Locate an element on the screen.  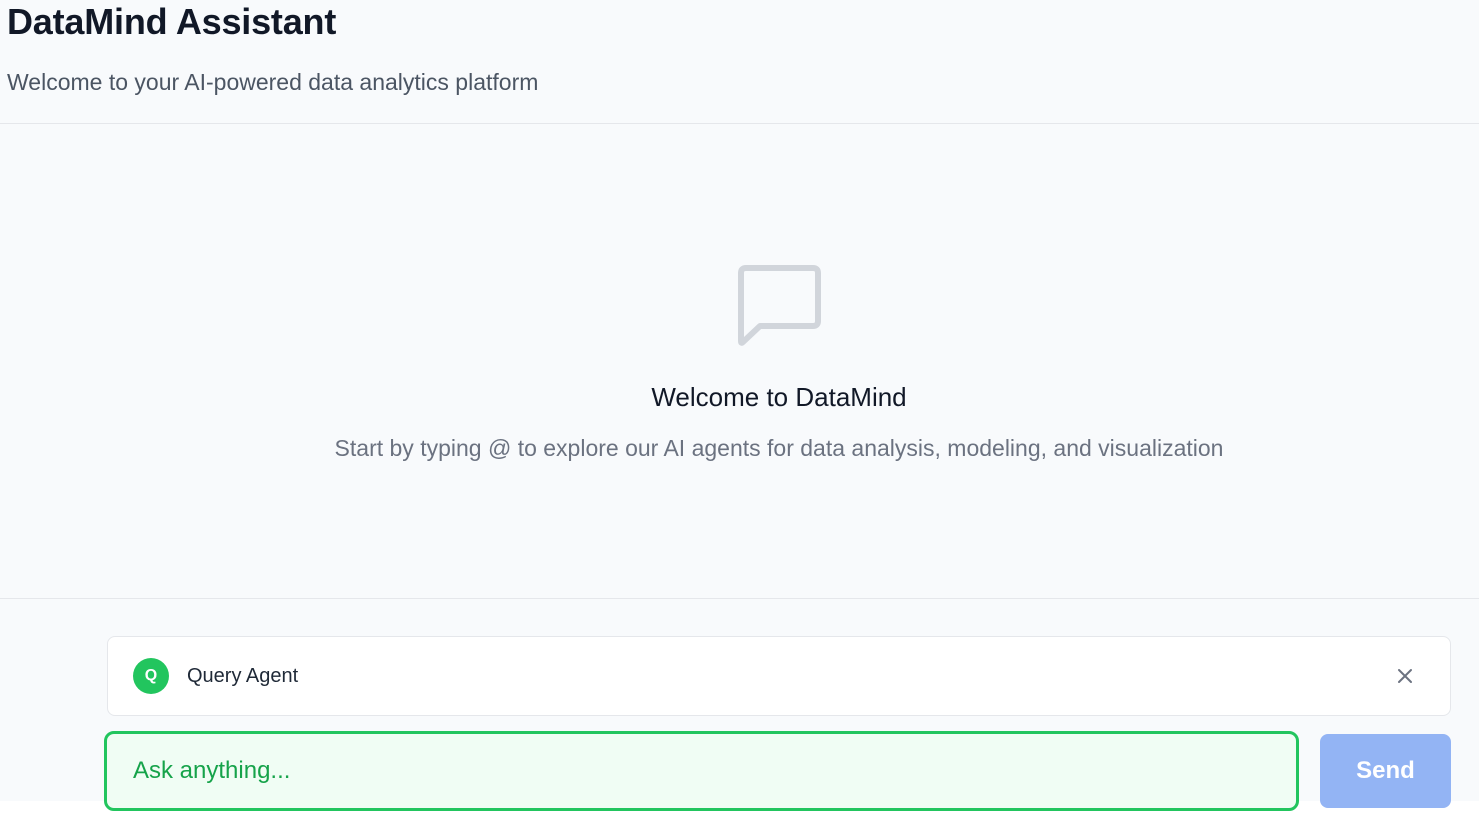
welcome-title: Welcome to DataMind is located at coordinates (779, 397).